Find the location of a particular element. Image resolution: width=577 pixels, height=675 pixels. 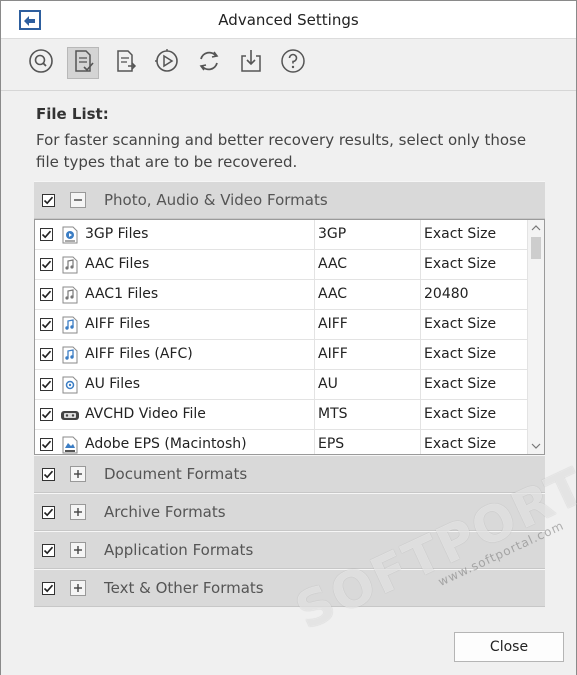

scan-button is located at coordinates (41, 63).